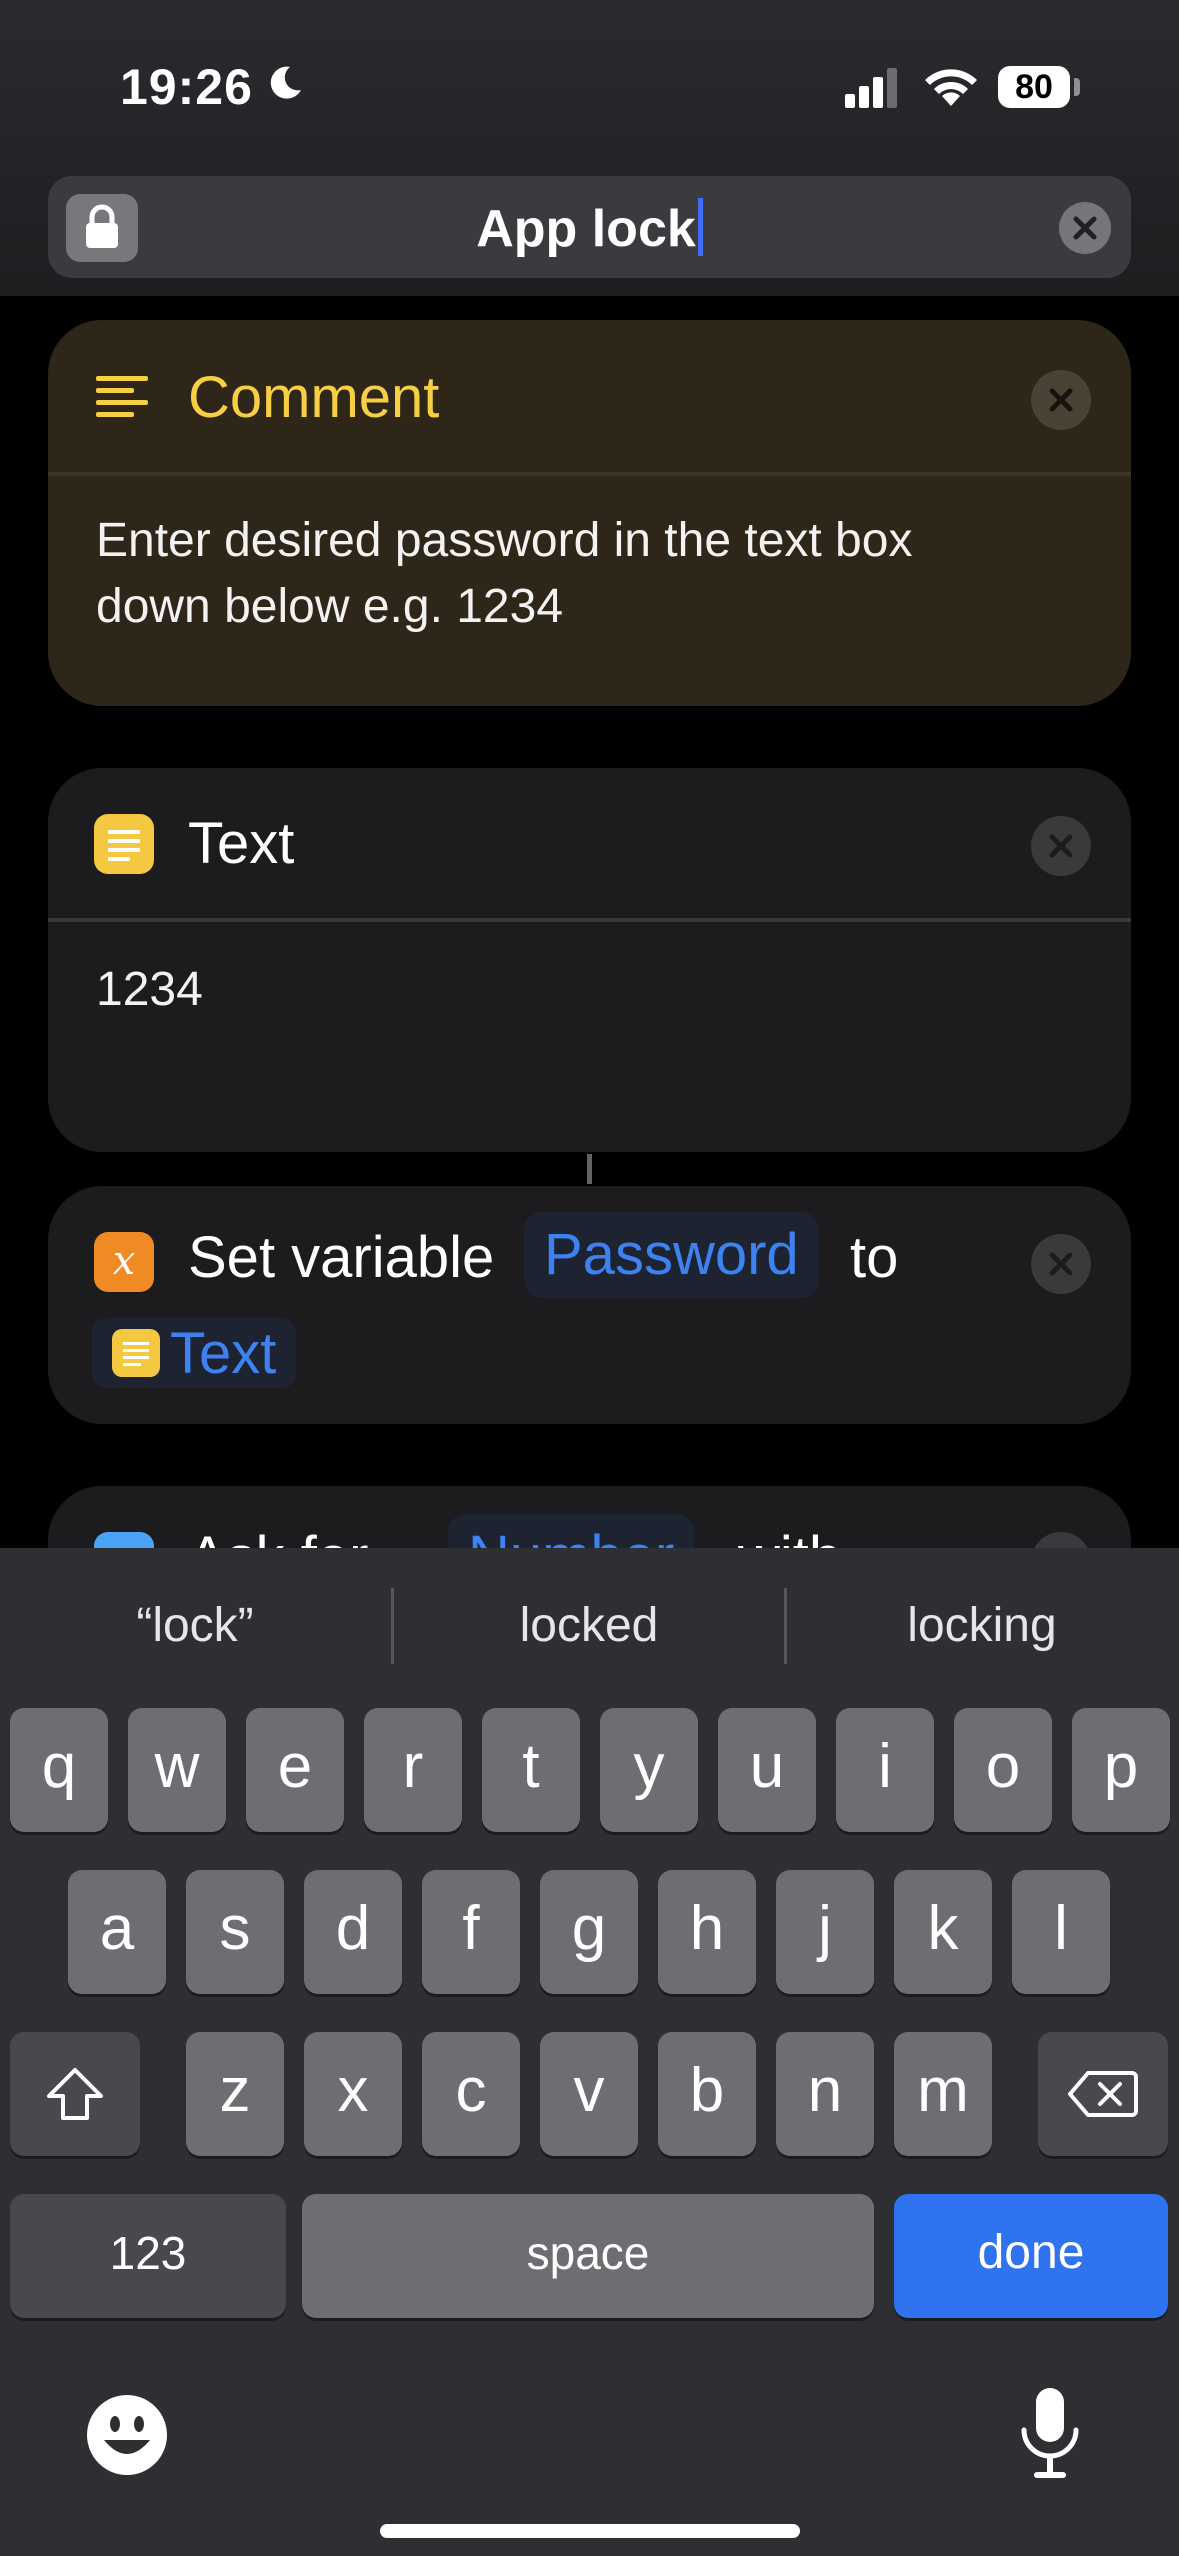 This screenshot has height=2556, width=1179. I want to click on set-variable-label: Set variable, so click(341, 1257).